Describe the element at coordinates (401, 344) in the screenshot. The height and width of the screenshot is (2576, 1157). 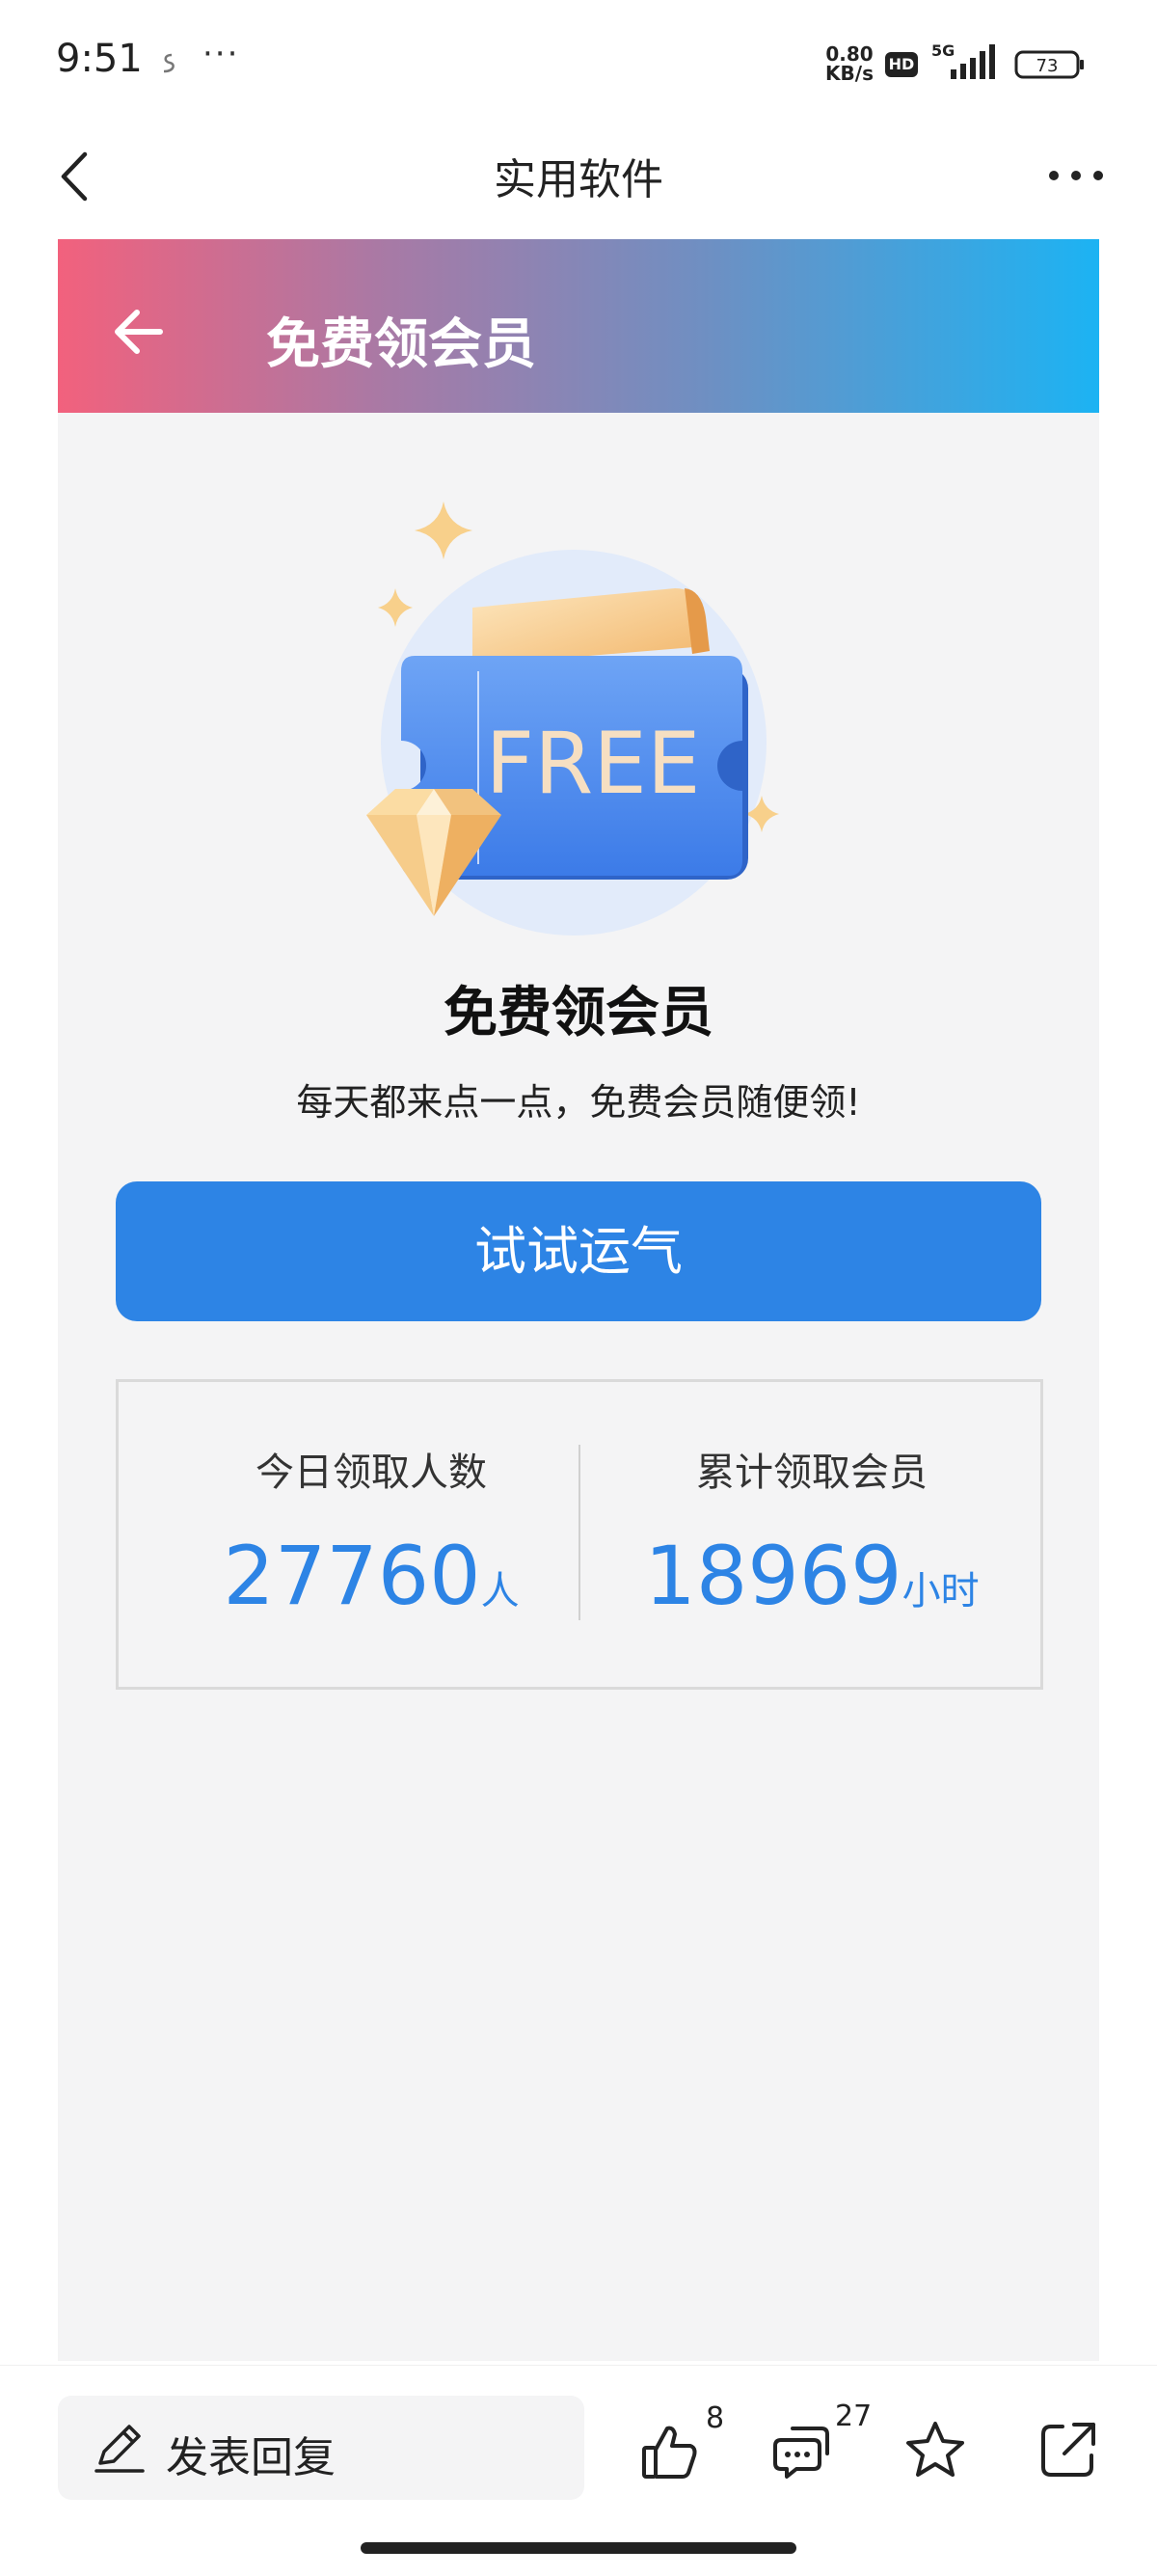
I see `banner-title: 免费领会员` at that location.